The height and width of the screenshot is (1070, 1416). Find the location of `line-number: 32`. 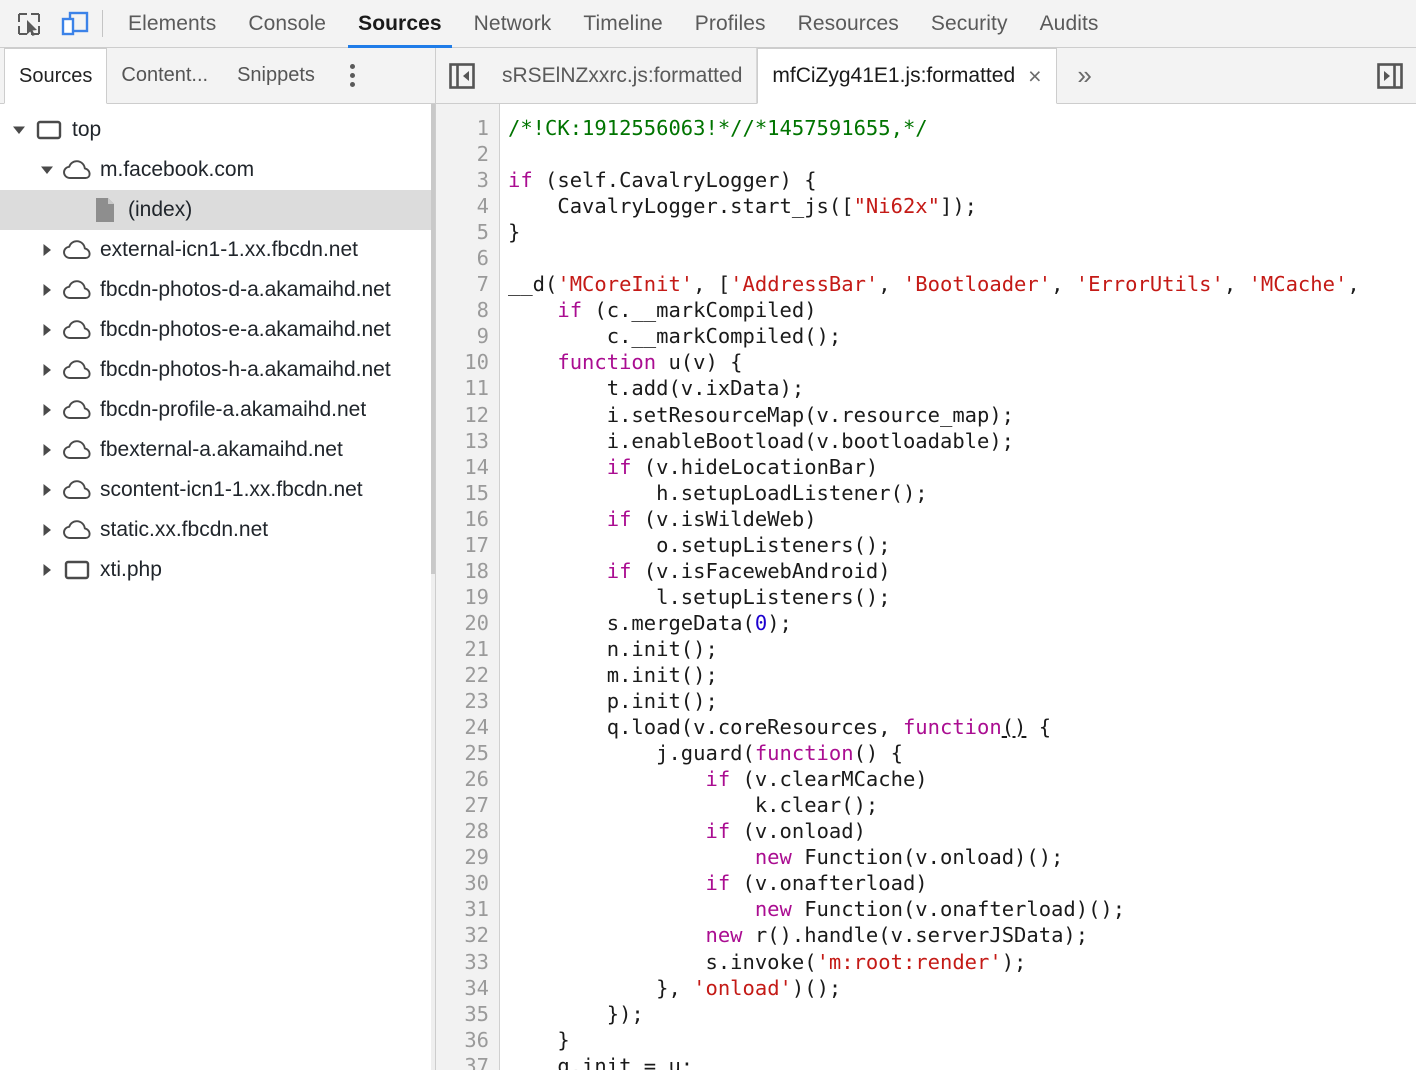

line-number: 32 is located at coordinates (462, 935).